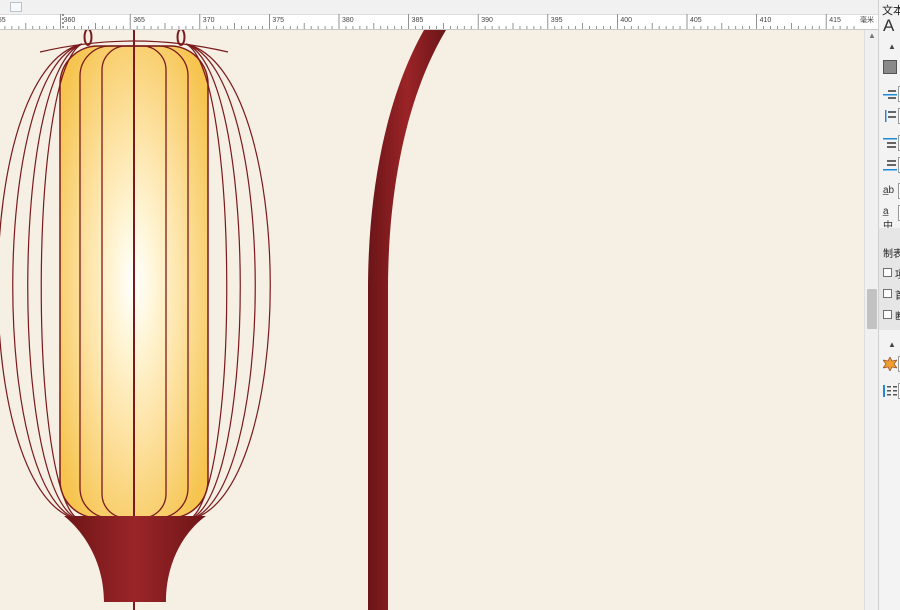  I want to click on collapse-up-icon-2: ▲, so click(892, 344).